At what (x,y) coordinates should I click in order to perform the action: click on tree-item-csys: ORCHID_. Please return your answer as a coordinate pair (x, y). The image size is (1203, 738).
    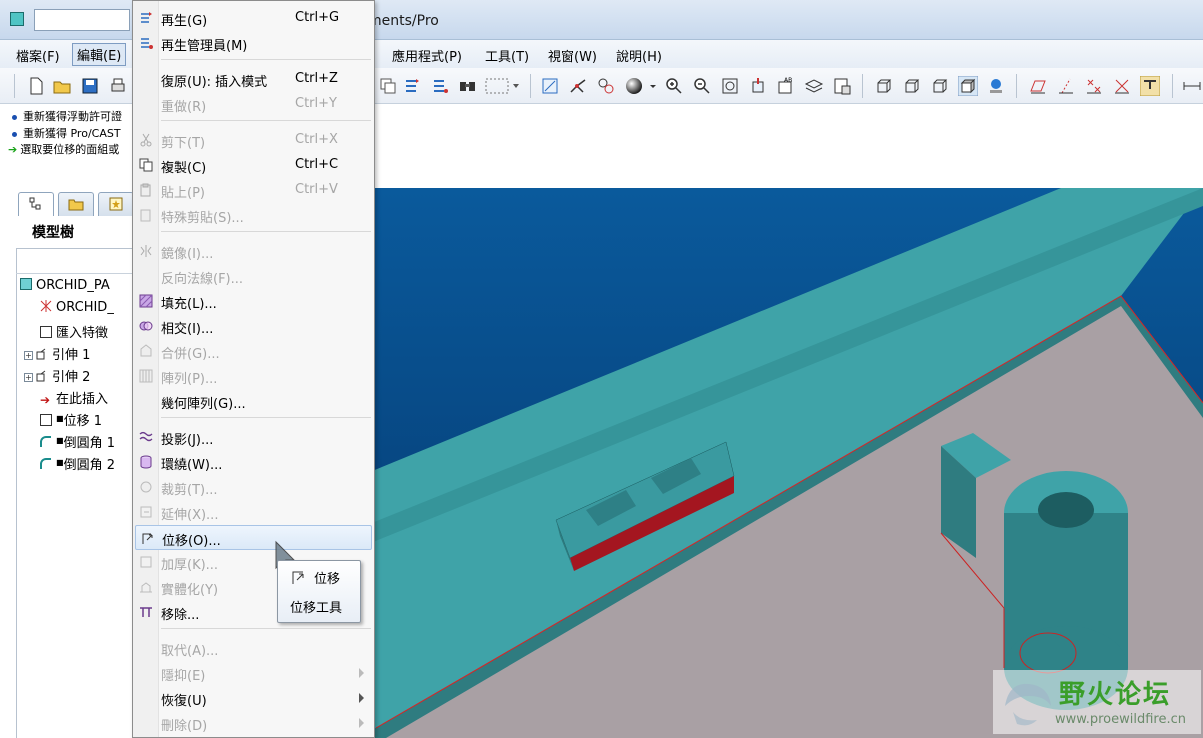
    Looking at the image, I should click on (77, 307).